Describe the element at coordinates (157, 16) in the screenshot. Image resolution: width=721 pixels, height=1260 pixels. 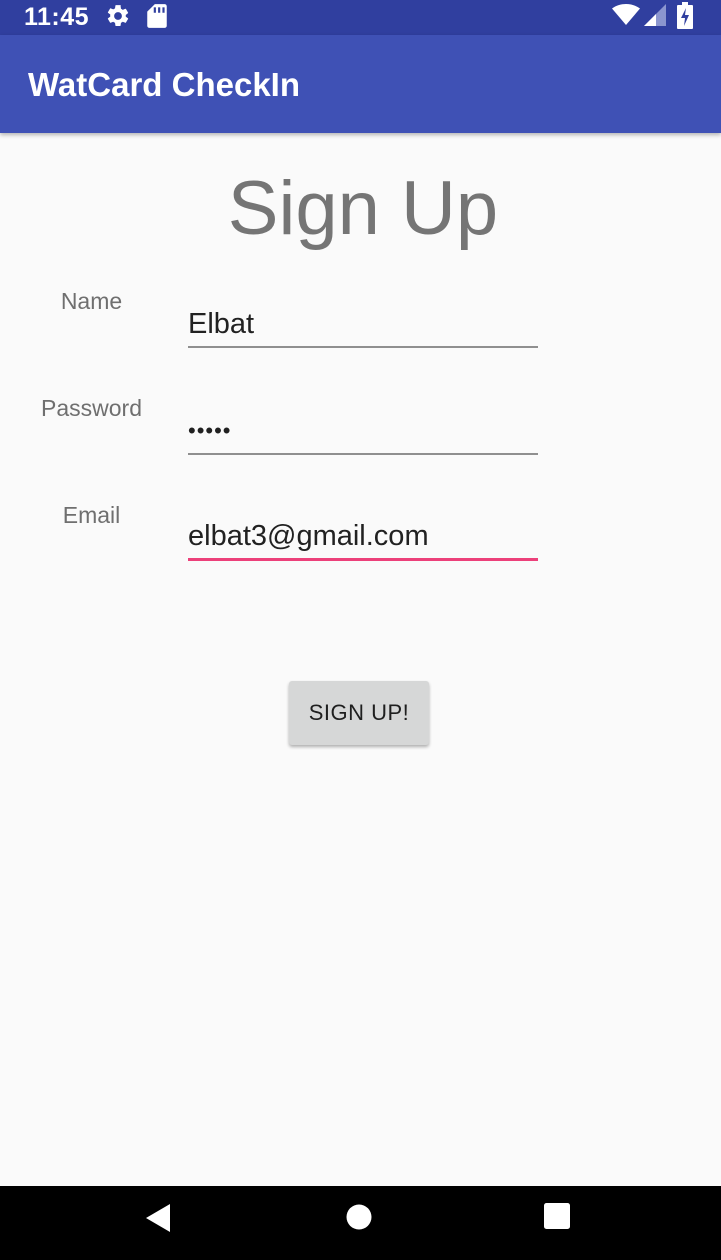
I see `sd-card-icon` at that location.